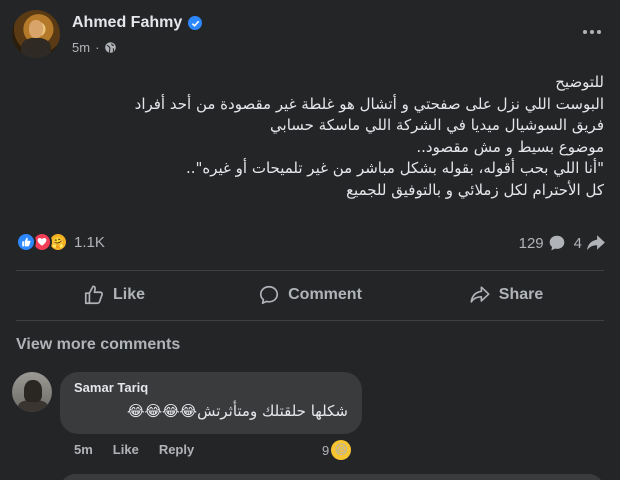  What do you see at coordinates (26, 242) in the screenshot?
I see `like-reaction-icon` at bounding box center [26, 242].